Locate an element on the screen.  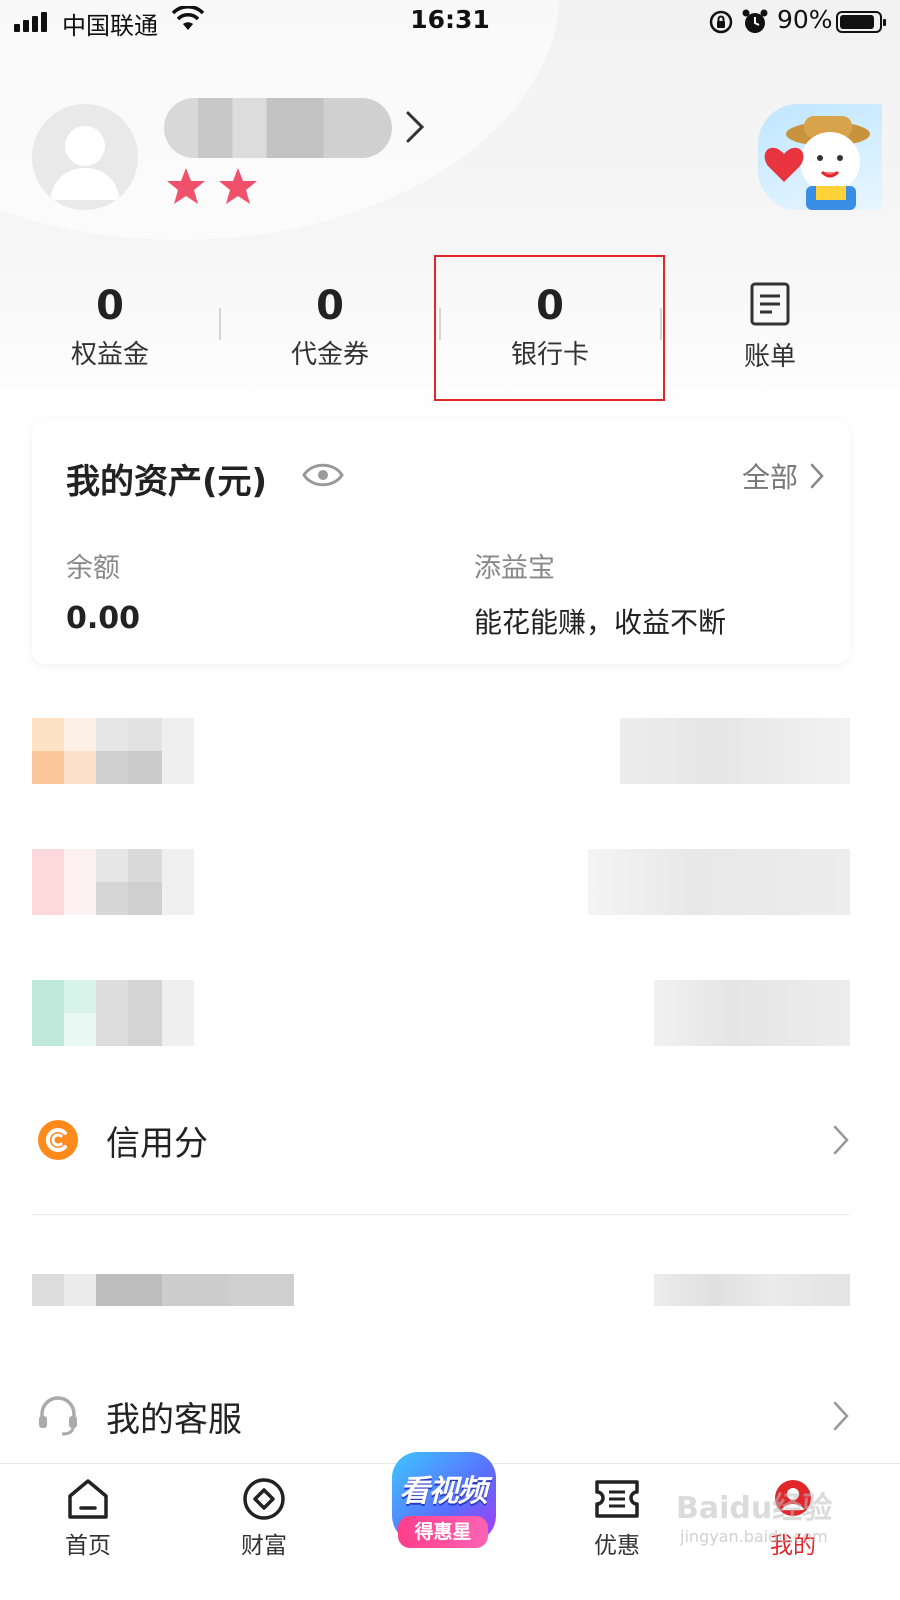
tab-home: 首页 is located at coordinates (88, 1518).